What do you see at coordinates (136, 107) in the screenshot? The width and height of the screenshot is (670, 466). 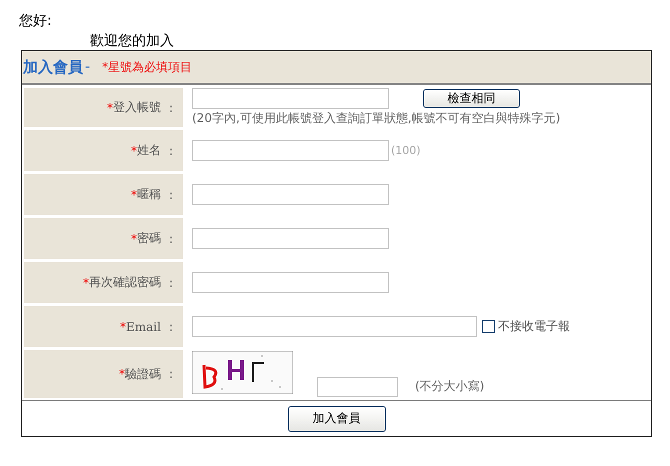 I see `field-label: 登入帳號` at bounding box center [136, 107].